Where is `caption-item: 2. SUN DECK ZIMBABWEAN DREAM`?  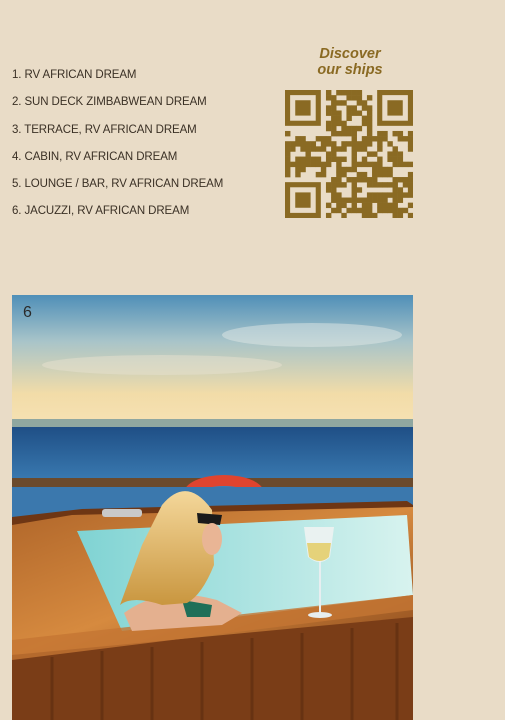
caption-item: 2. SUN DECK ZIMBABWEAN DREAM is located at coordinates (109, 102).